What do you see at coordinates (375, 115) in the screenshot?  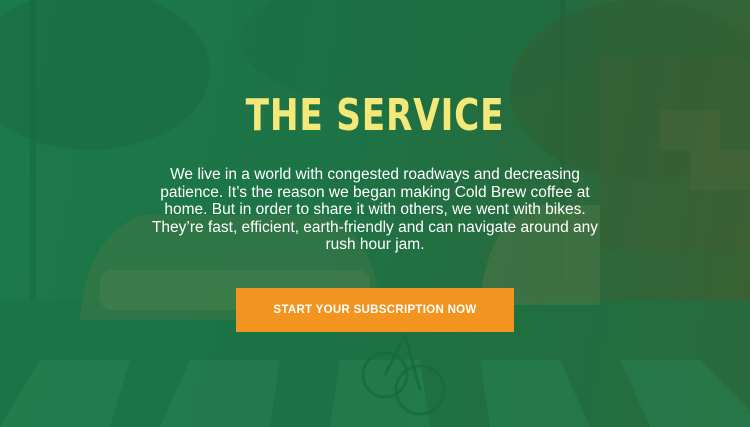 I see `section-title: THE SERVICE` at bounding box center [375, 115].